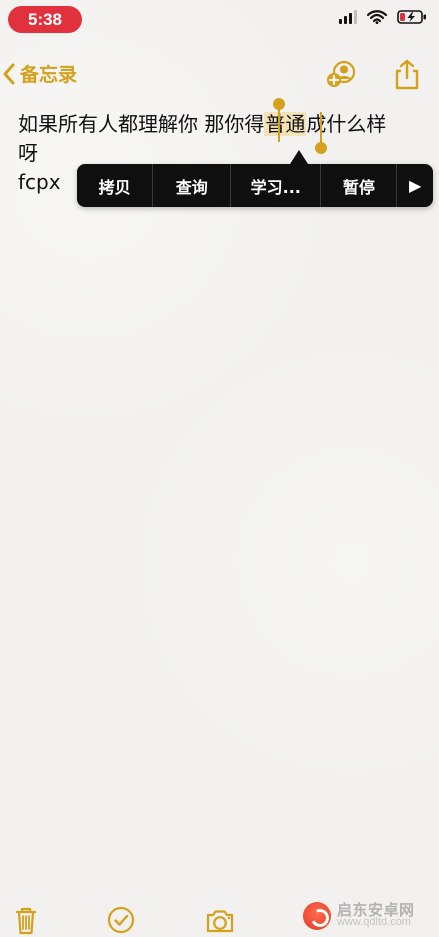  What do you see at coordinates (299, 157) in the screenshot?
I see `context-menu-pointer` at bounding box center [299, 157].